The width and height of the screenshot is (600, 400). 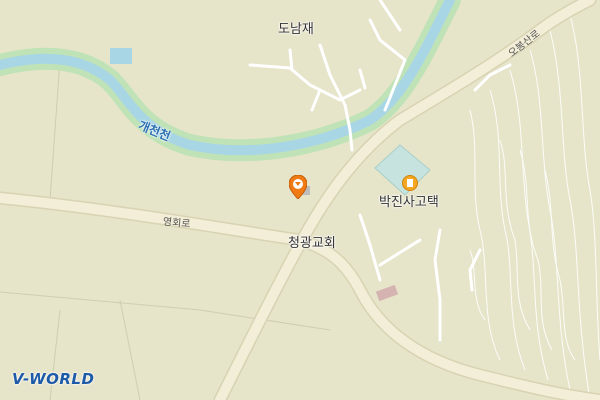 I want to click on vworld-logo: V-WORLD, so click(x=53, y=379).